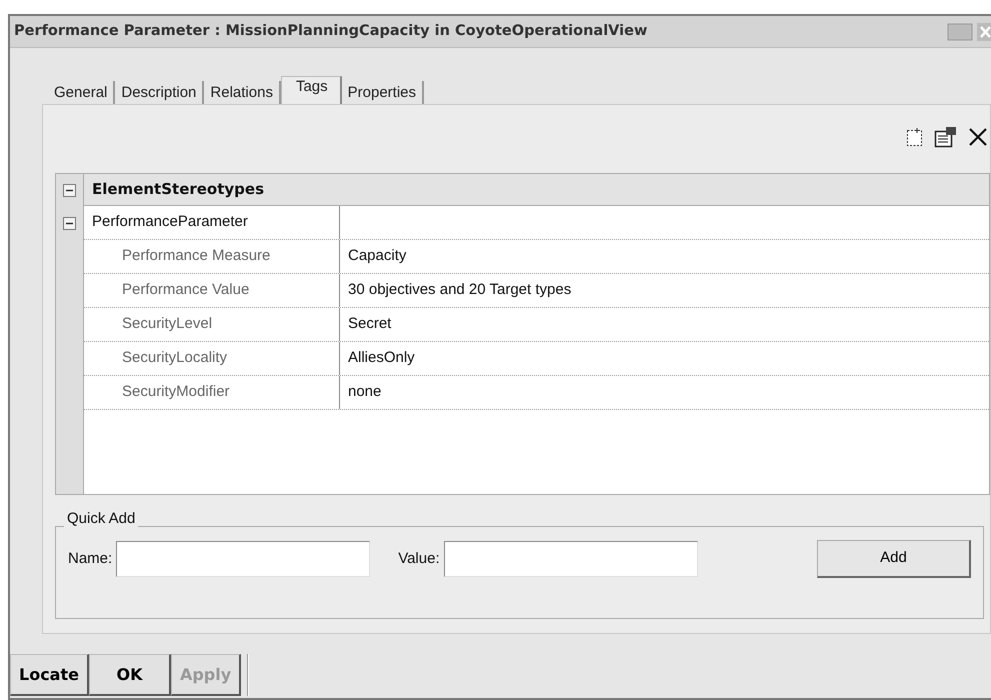 This screenshot has height=700, width=991. Describe the element at coordinates (90, 558) in the screenshot. I see `name-label: Name:` at that location.